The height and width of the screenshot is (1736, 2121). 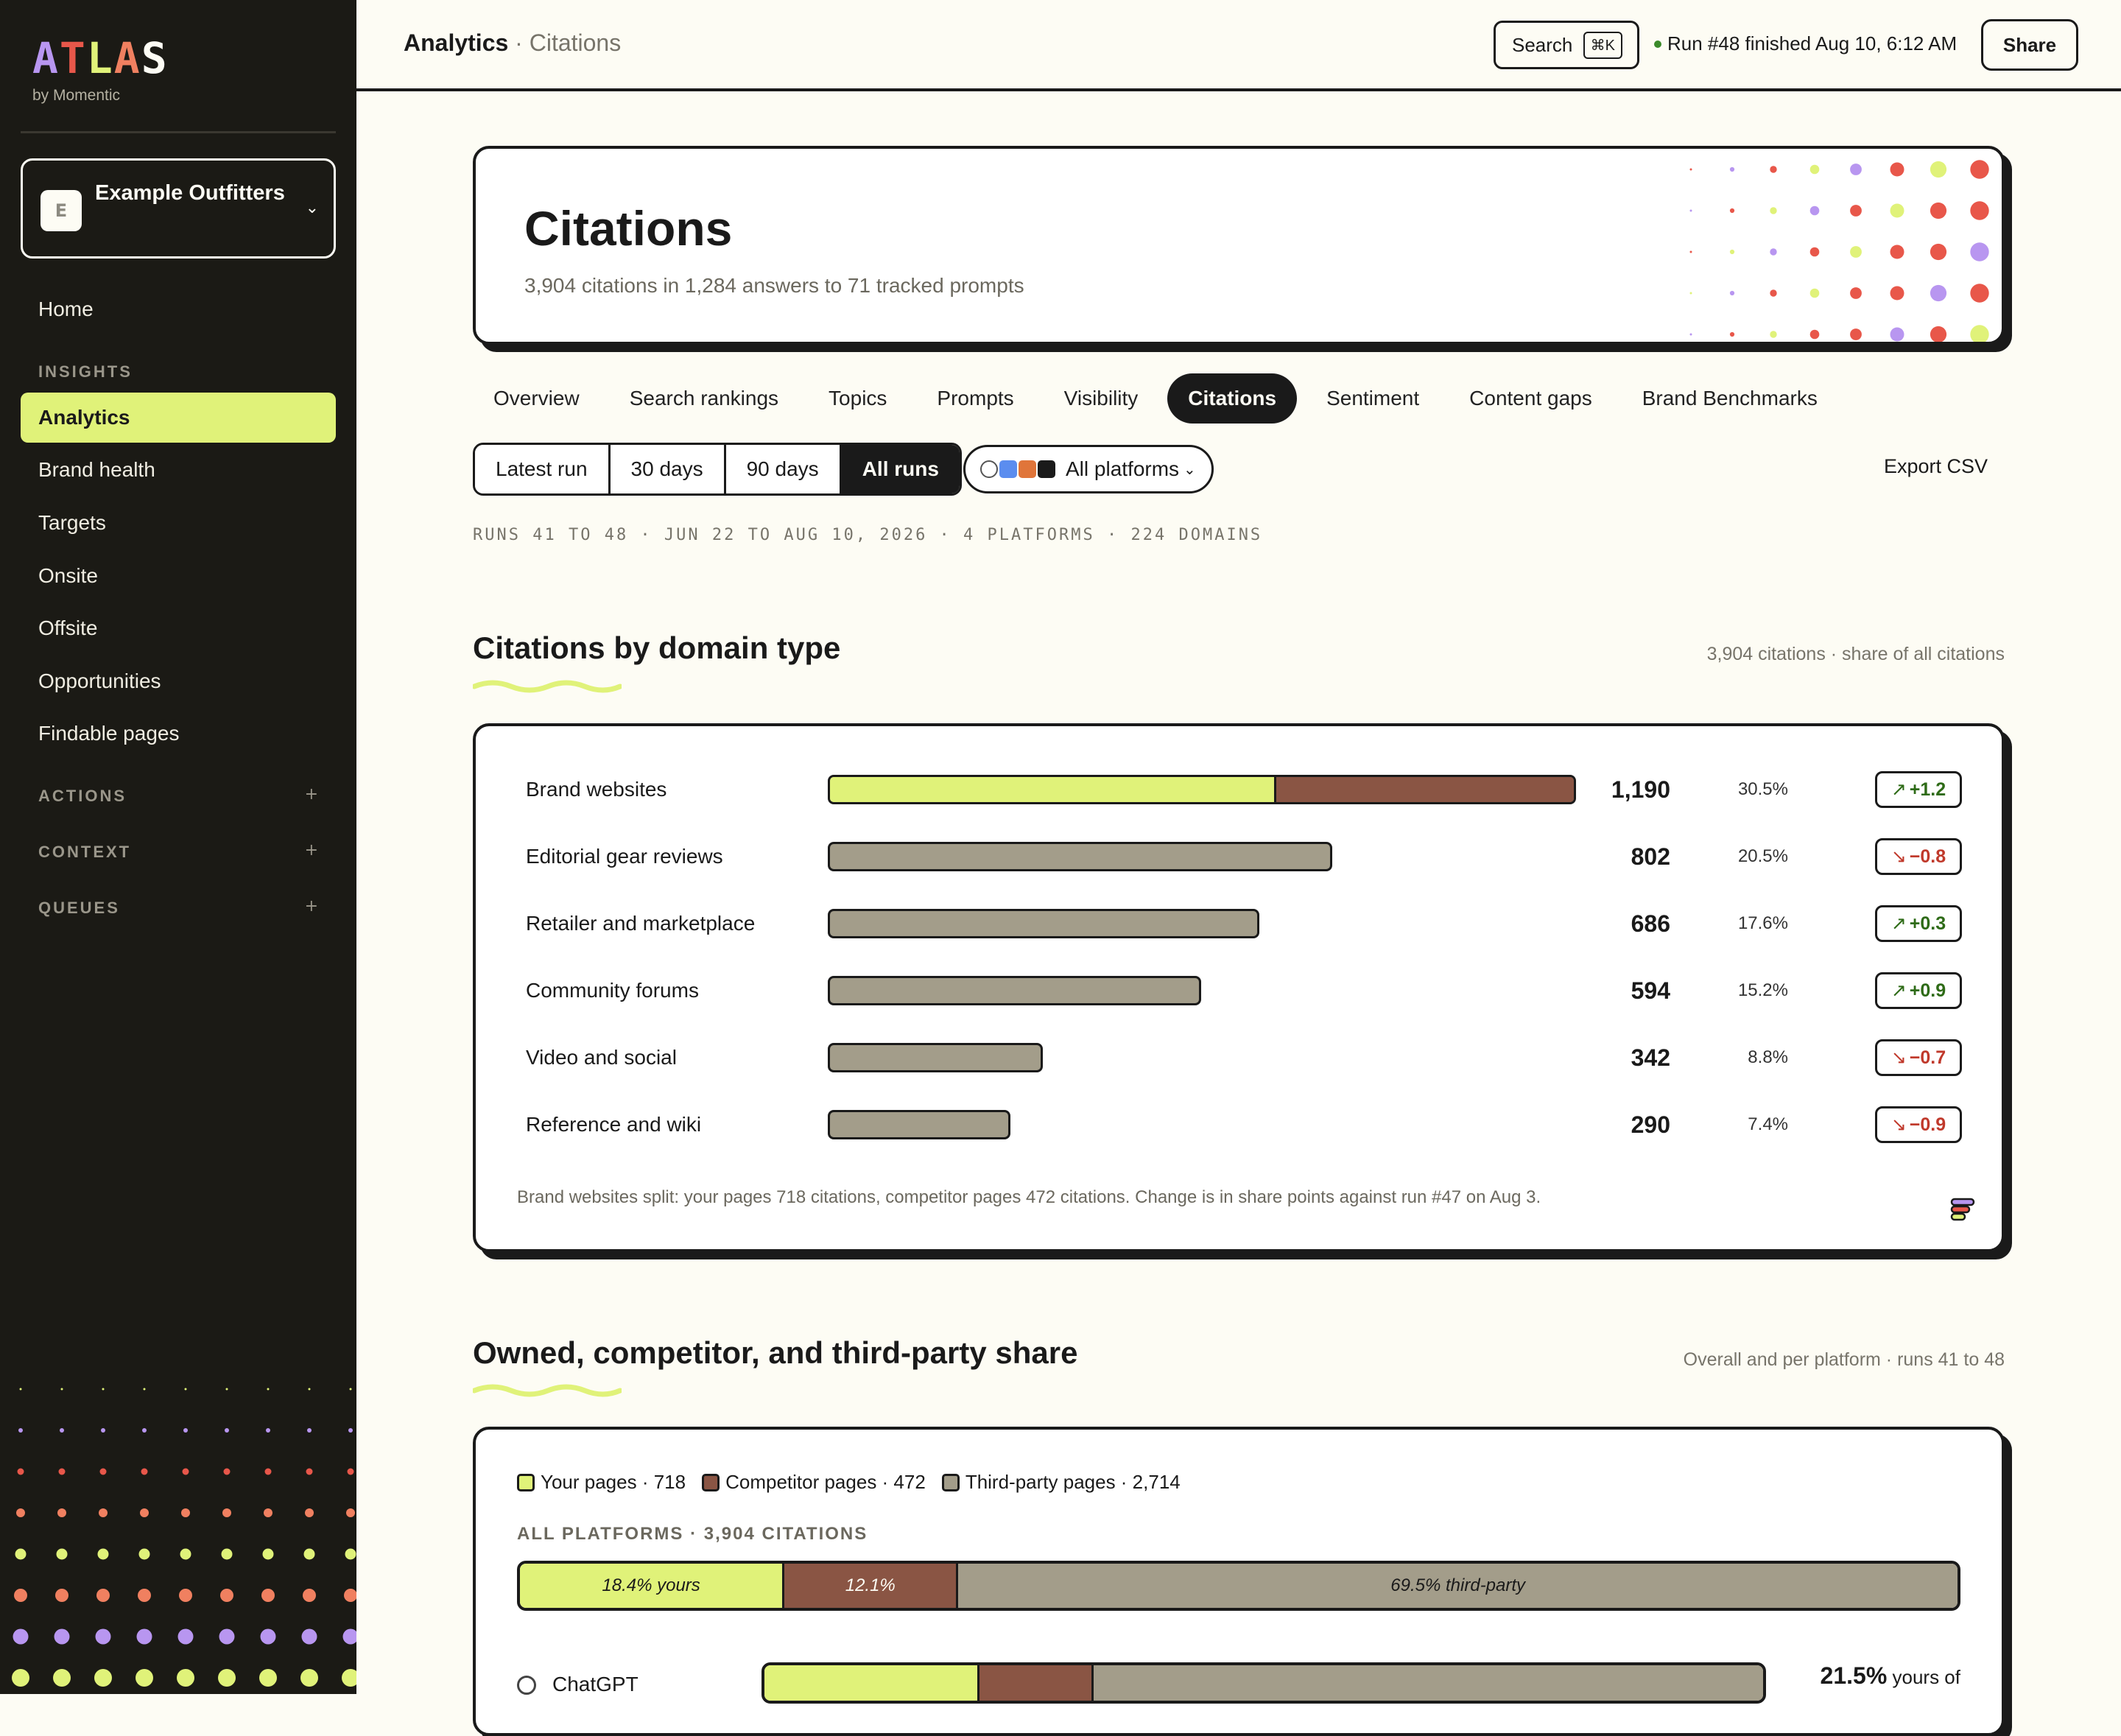 What do you see at coordinates (1046, 469) in the screenshot?
I see `perplexity-icon` at bounding box center [1046, 469].